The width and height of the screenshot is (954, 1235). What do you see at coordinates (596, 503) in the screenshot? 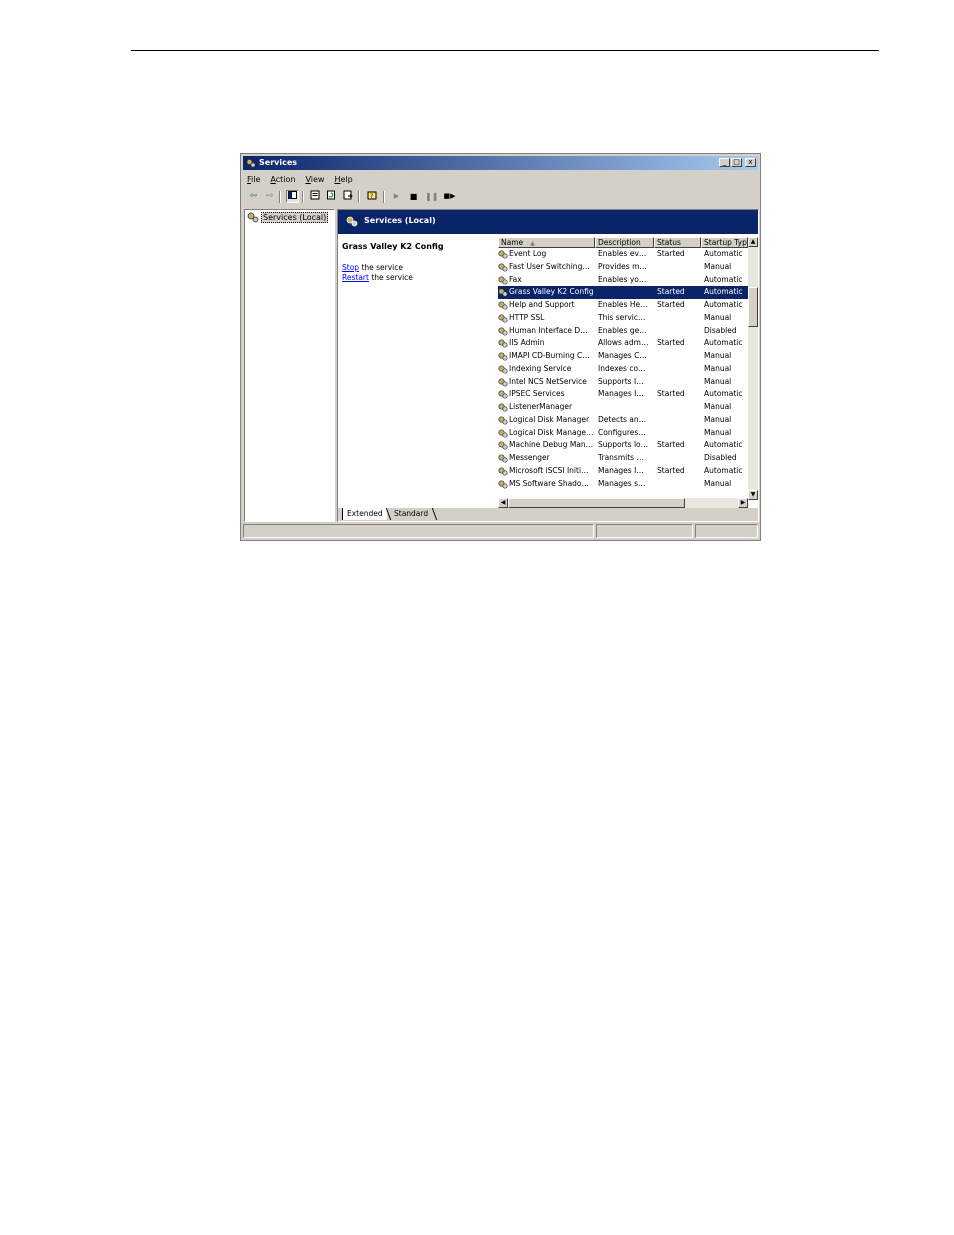
I see `hscroll-thumb` at bounding box center [596, 503].